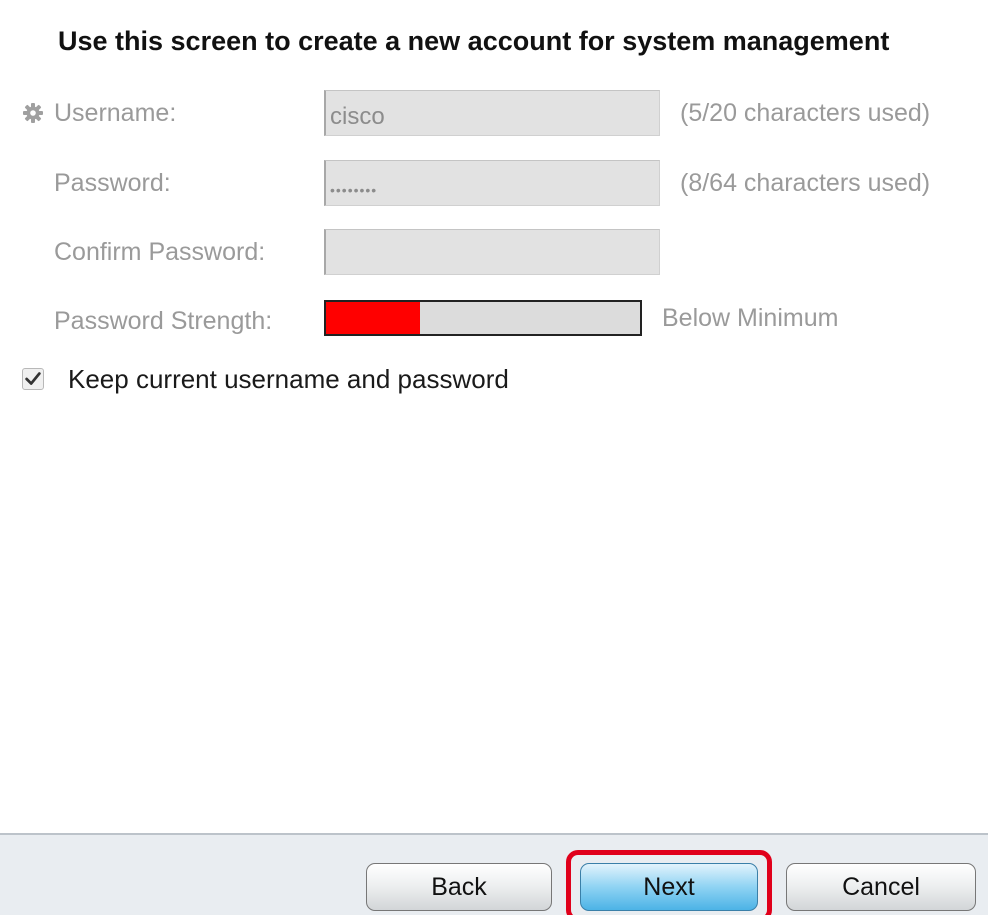 This screenshot has width=988, height=915. What do you see at coordinates (750, 318) in the screenshot?
I see `password-strength-status: Below Minimum` at bounding box center [750, 318].